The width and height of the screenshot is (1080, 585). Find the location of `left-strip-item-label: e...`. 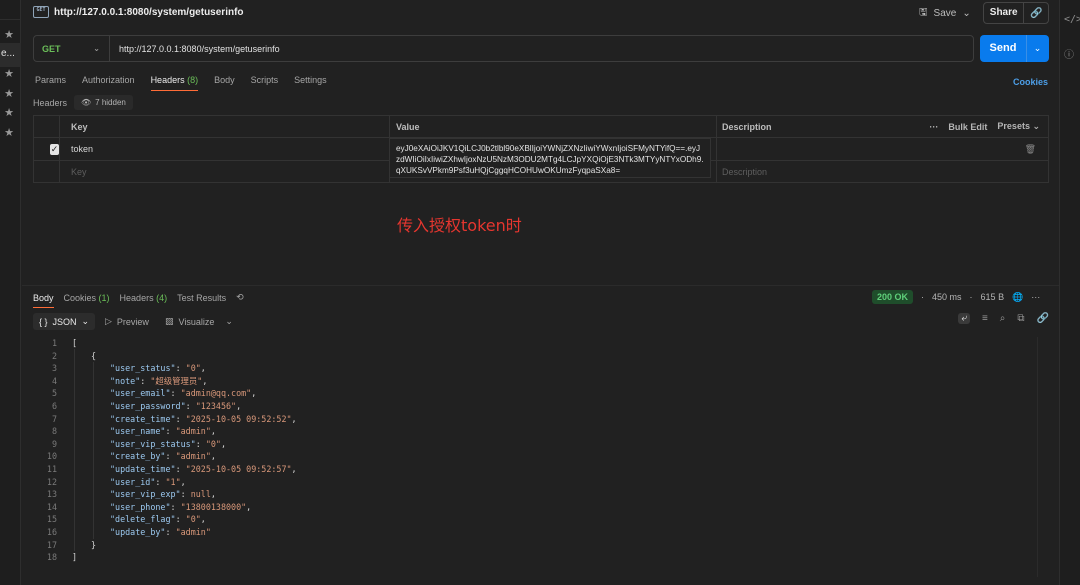

left-strip-item-label: e... is located at coordinates (8, 53).